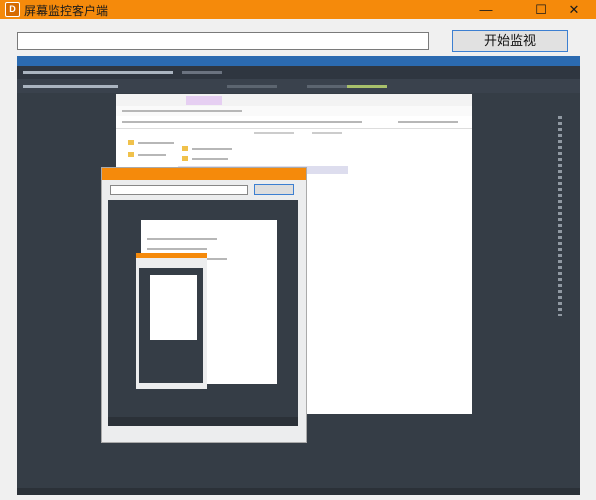  What do you see at coordinates (298, 86) in the screenshot?
I see `ide-toolbar` at bounding box center [298, 86].